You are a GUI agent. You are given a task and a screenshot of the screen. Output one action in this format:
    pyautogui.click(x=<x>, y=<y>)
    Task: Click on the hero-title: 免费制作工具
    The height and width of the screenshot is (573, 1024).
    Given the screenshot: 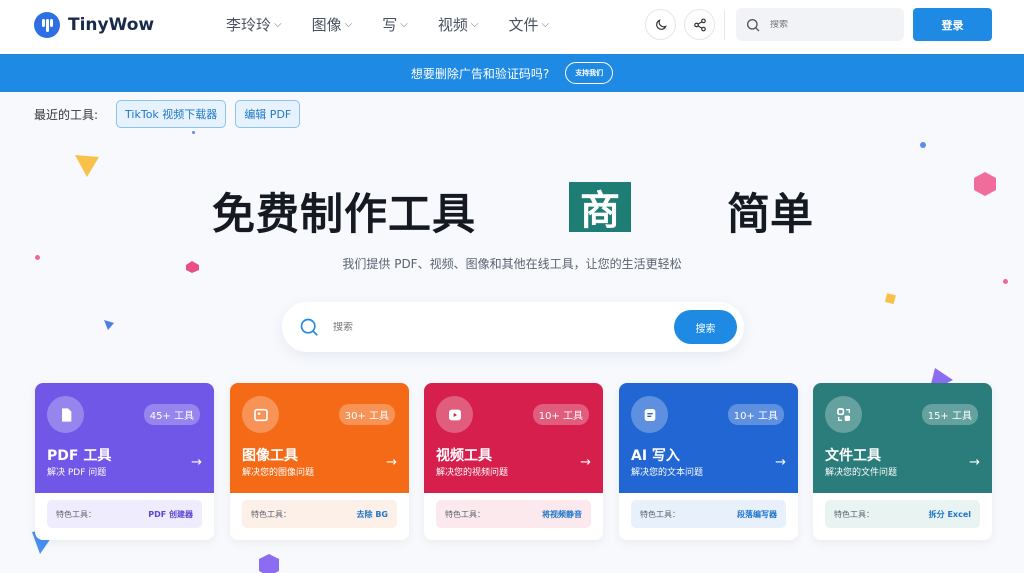 What is the action you would take?
    pyautogui.click(x=344, y=215)
    